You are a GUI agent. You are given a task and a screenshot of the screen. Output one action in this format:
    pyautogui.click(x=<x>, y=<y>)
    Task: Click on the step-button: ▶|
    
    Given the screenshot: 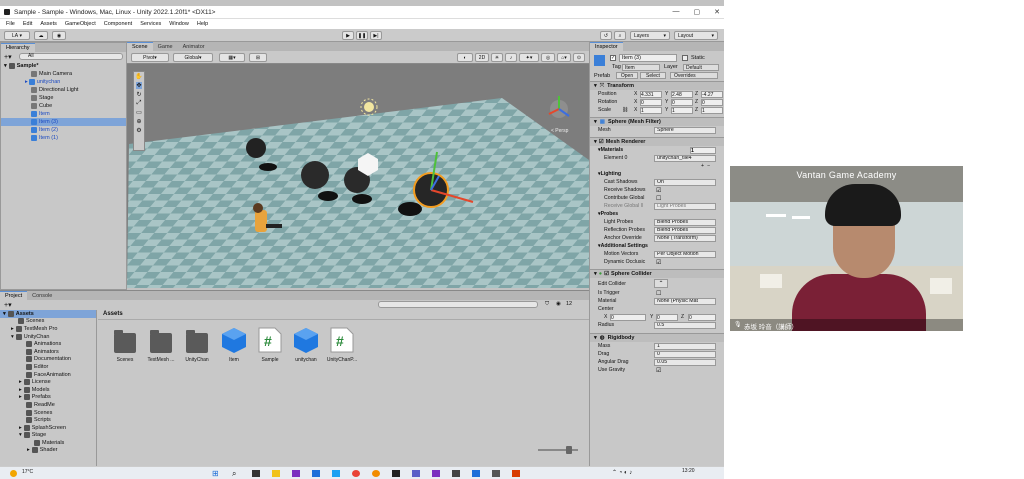 What is the action you would take?
    pyautogui.click(x=376, y=35)
    